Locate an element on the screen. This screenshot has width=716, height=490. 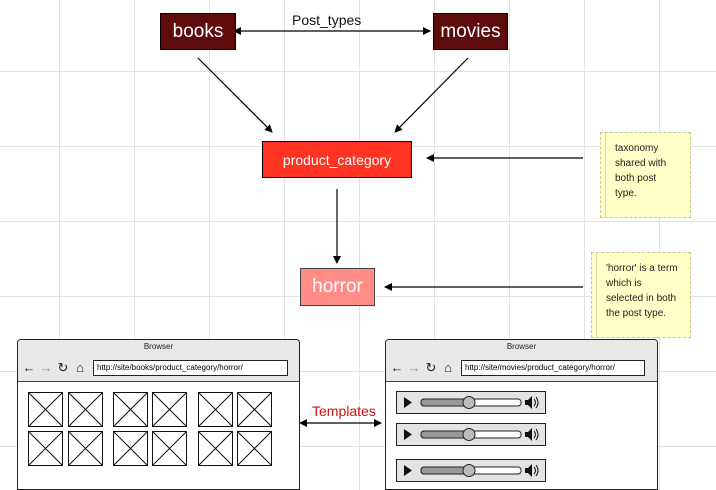
movies-node: movies is located at coordinates (470, 31).